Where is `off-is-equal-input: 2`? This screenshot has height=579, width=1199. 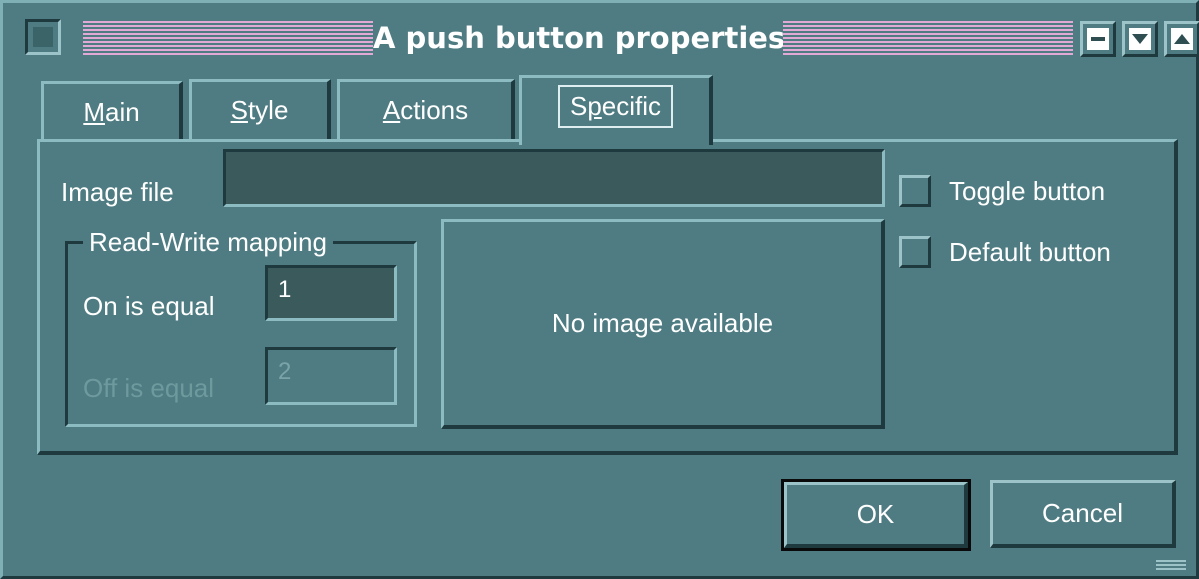 off-is-equal-input: 2 is located at coordinates (331, 376).